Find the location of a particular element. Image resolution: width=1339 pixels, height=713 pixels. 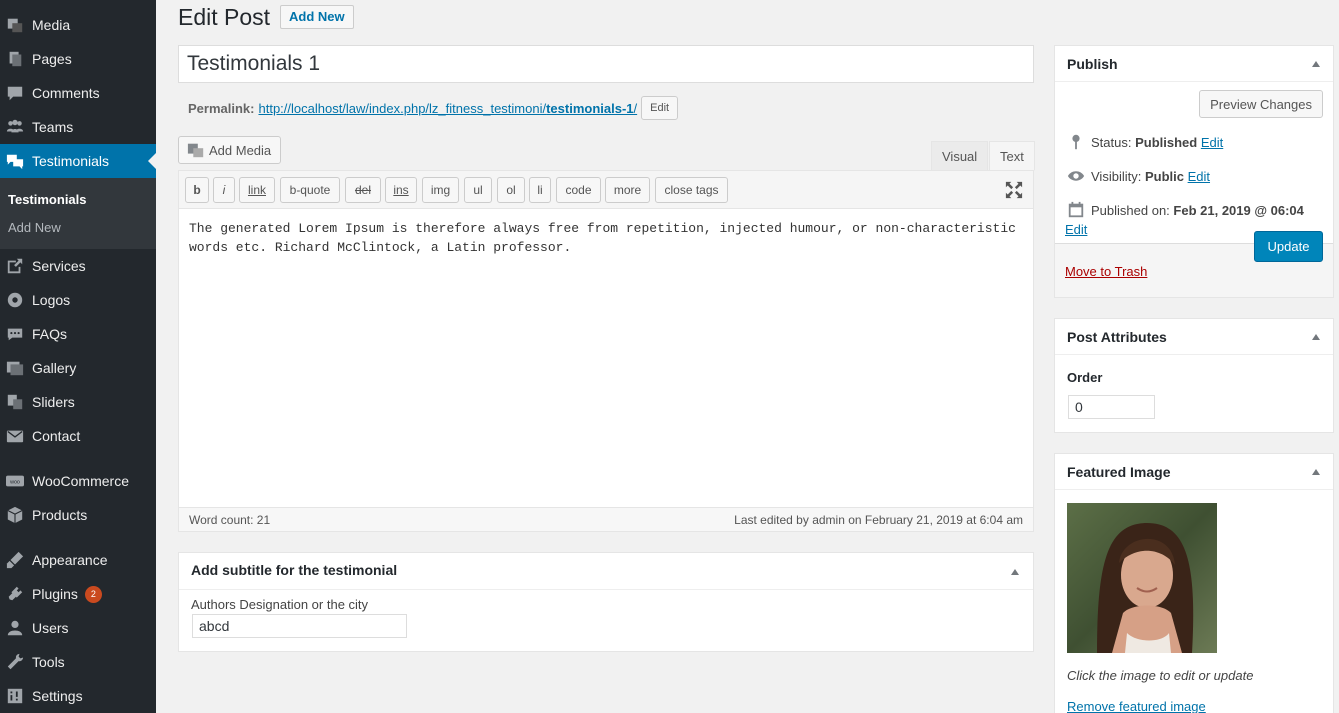

menu-appearance: Appearance is located at coordinates (78, 560).